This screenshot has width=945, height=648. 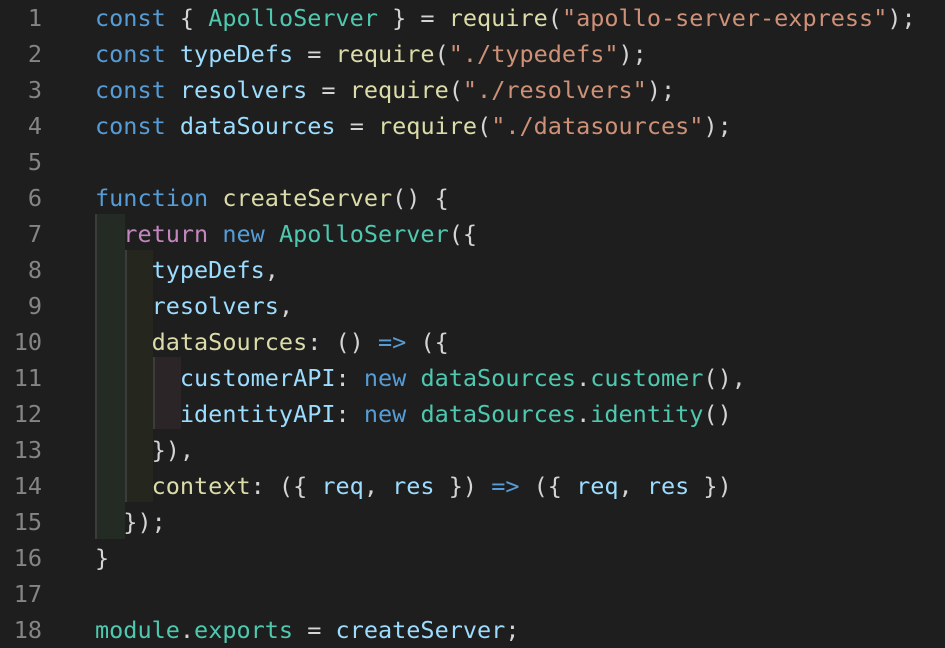 What do you see at coordinates (647, 378) in the screenshot?
I see `code-token: customer` at bounding box center [647, 378].